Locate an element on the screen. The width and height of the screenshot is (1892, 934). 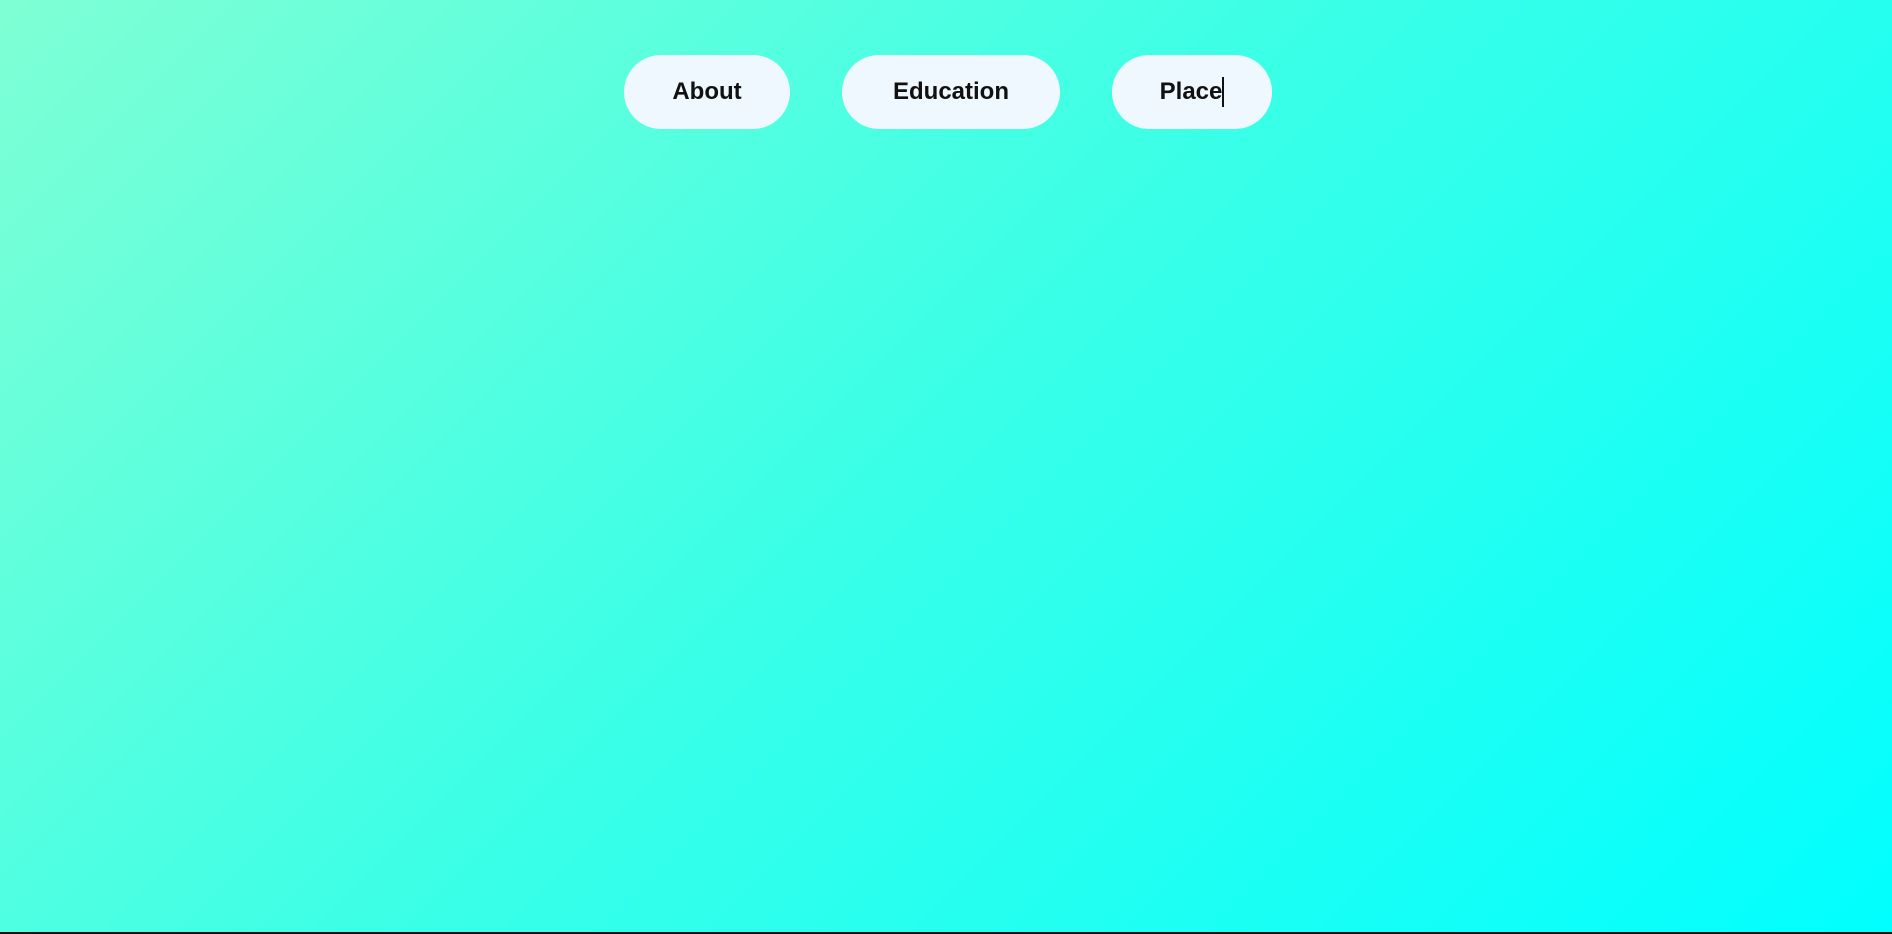
nav-button-place: Place is located at coordinates (1192, 92).